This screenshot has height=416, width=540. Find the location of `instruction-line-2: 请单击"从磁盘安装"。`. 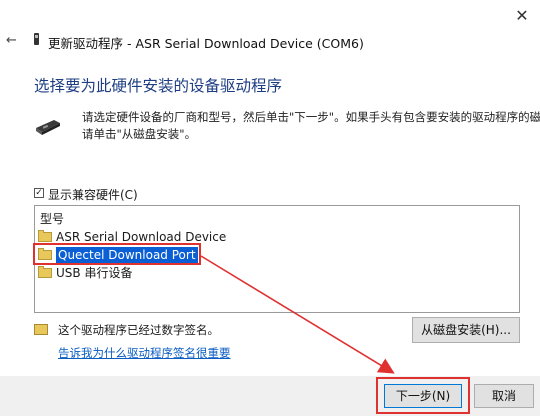

instruction-line-2: 请单击"从磁盘安装"。 is located at coordinates (139, 134).